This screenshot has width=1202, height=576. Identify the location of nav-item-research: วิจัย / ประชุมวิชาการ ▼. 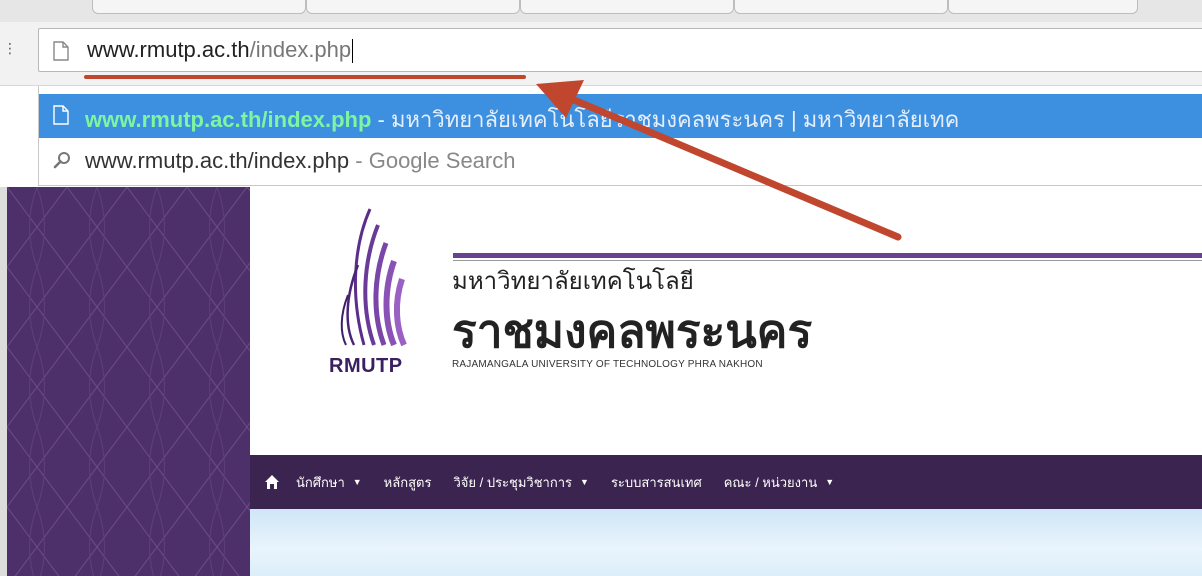
(520, 482).